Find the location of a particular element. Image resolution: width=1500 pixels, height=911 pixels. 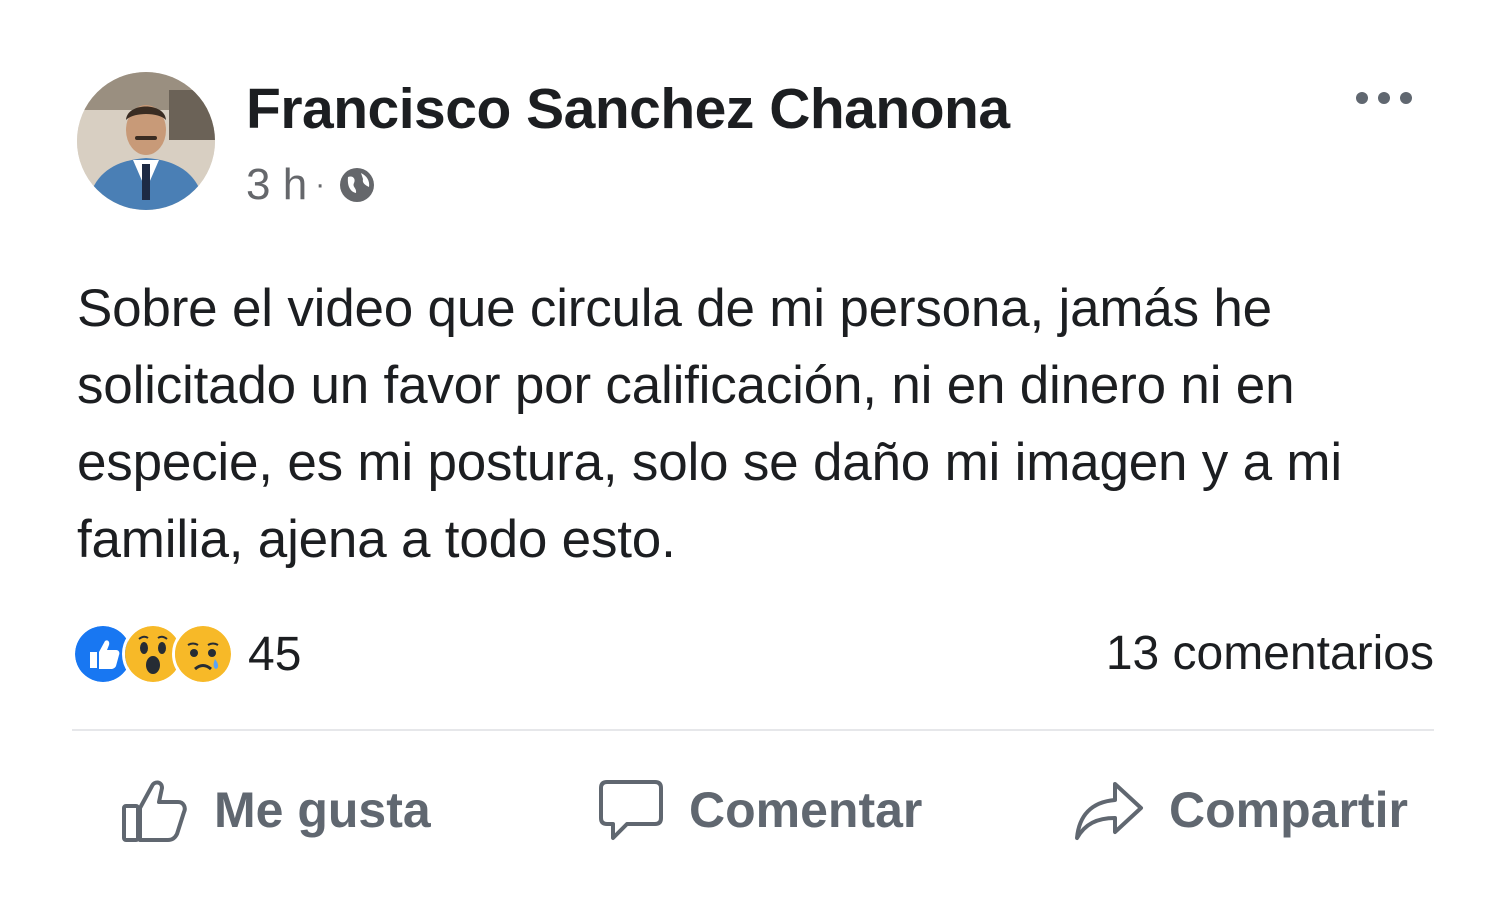

comment-button: Comentar is located at coordinates (759, 810).